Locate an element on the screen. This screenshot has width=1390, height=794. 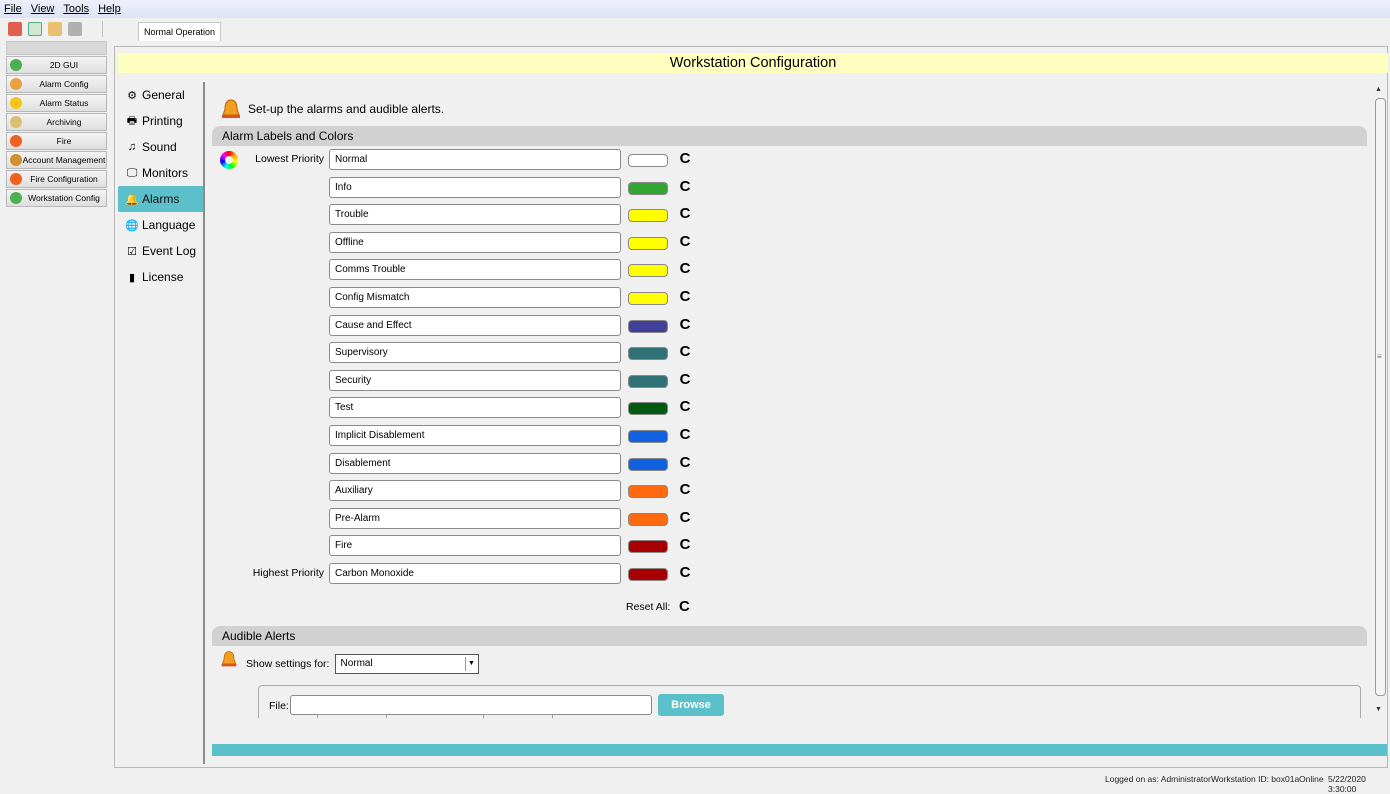
launcher-item-label: Fire Configuration is located at coordinates (64, 179).